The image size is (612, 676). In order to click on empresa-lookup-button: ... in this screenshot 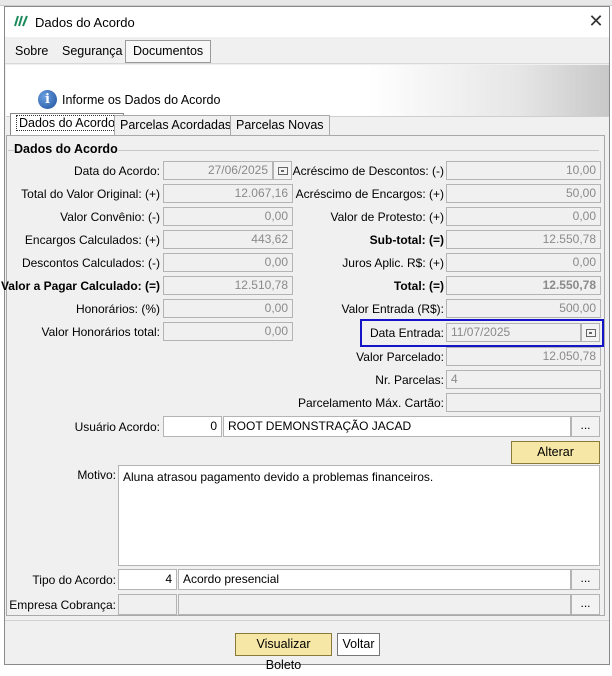, I will do `click(585, 604)`.